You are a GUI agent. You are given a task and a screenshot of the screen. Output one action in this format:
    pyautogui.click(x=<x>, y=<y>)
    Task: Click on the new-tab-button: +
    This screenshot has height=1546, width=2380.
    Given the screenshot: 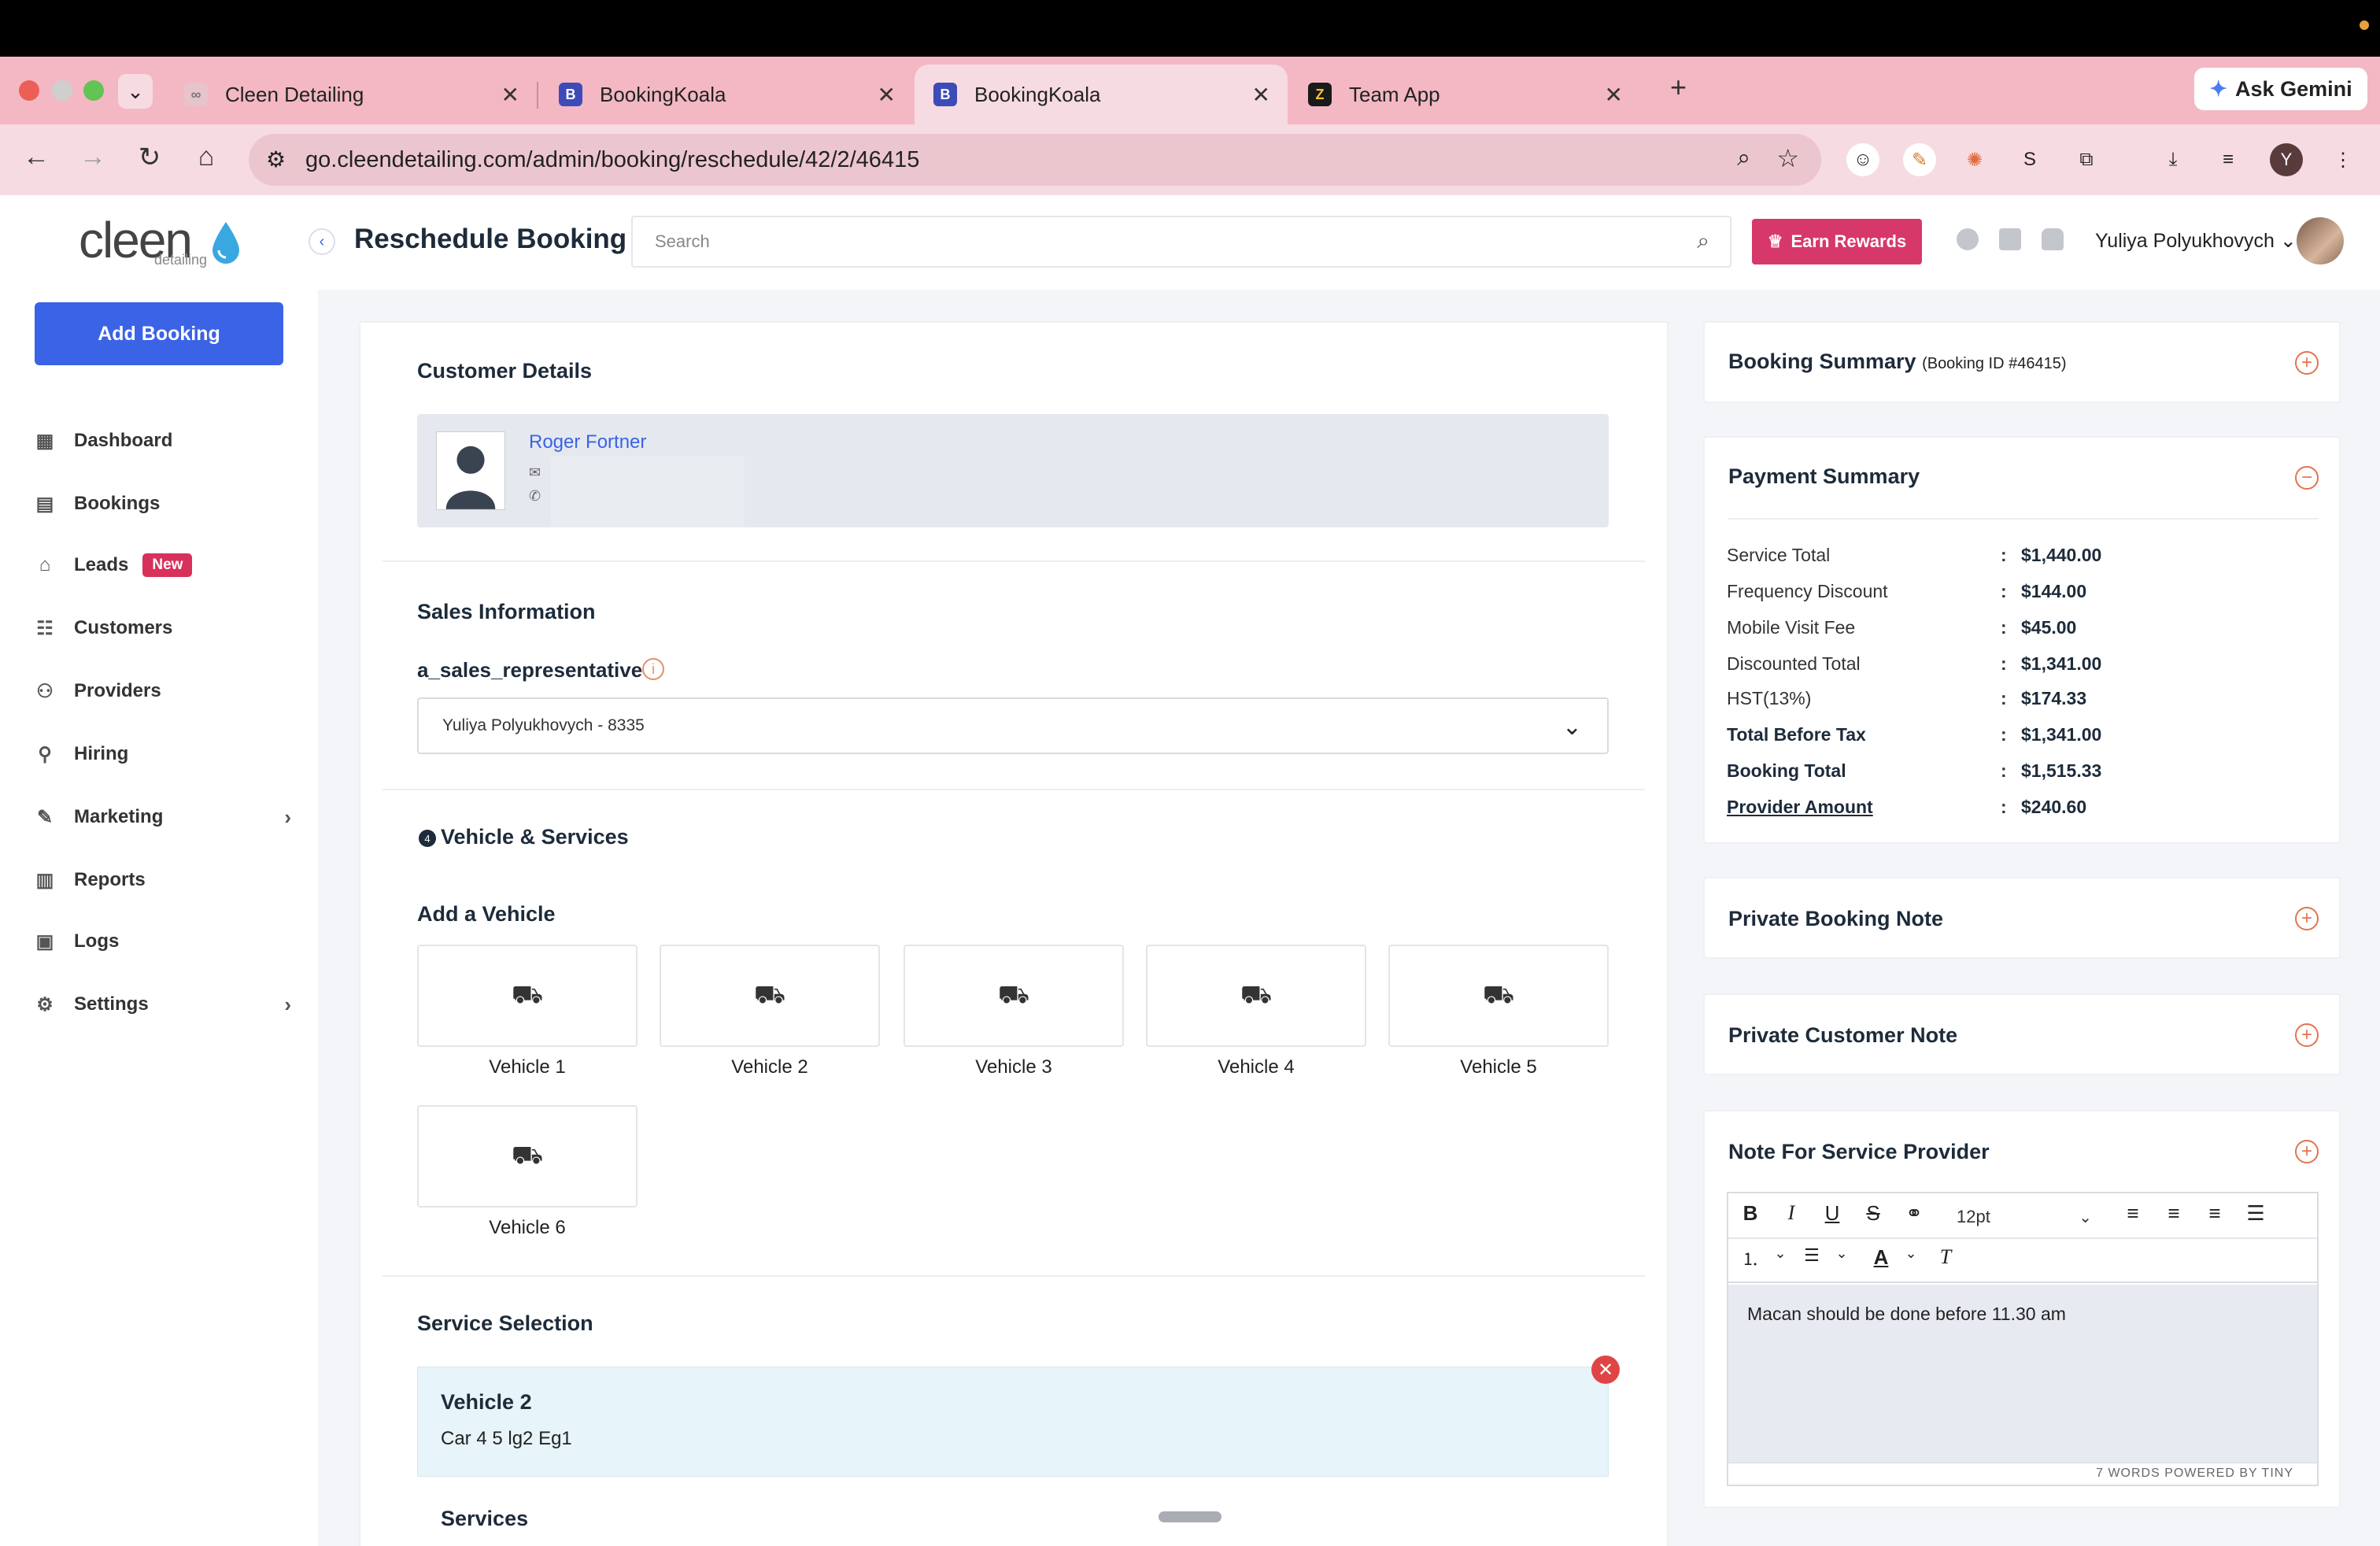 What is the action you would take?
    pyautogui.click(x=1678, y=87)
    